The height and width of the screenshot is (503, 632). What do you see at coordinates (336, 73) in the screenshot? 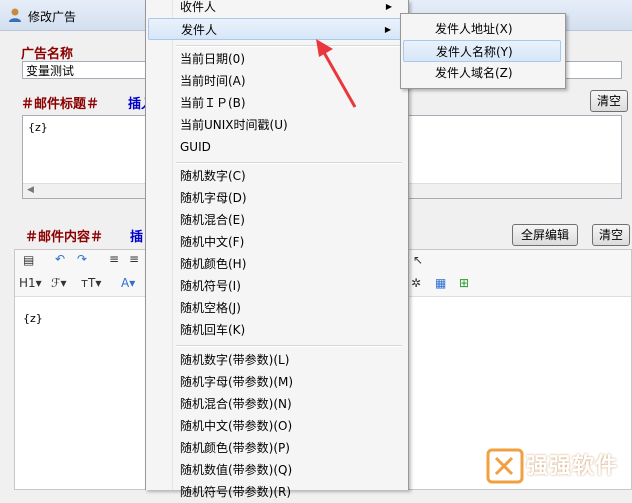
I see `annotation-arrow` at bounding box center [336, 73].